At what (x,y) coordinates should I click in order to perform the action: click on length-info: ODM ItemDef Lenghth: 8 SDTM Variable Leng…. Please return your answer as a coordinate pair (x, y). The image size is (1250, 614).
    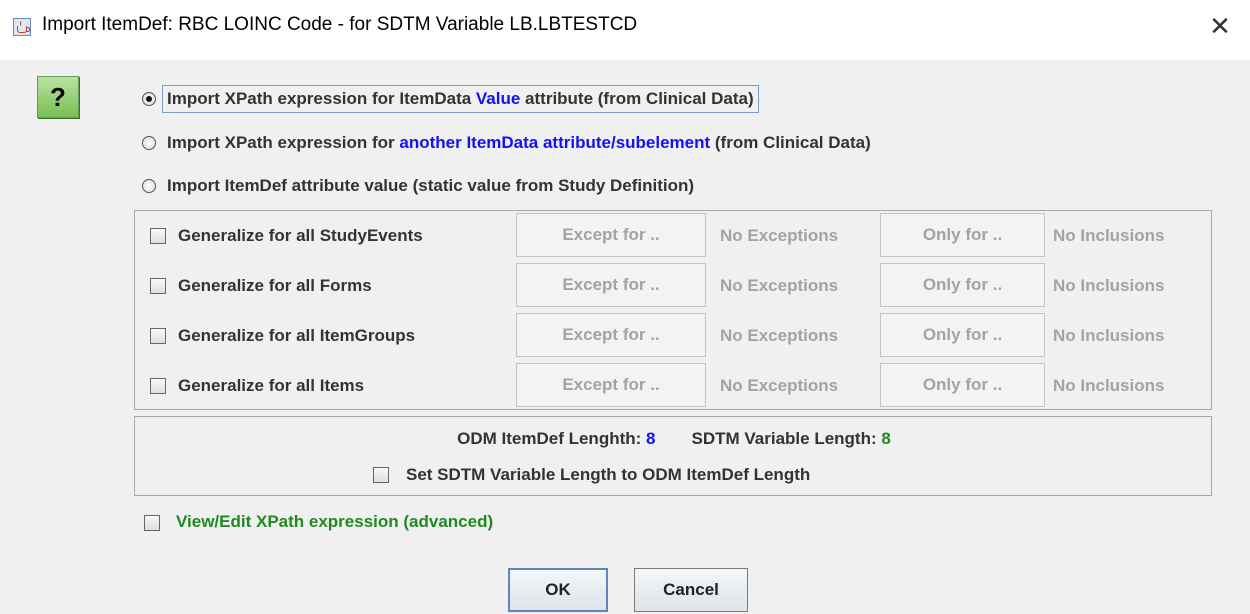
    Looking at the image, I should click on (674, 439).